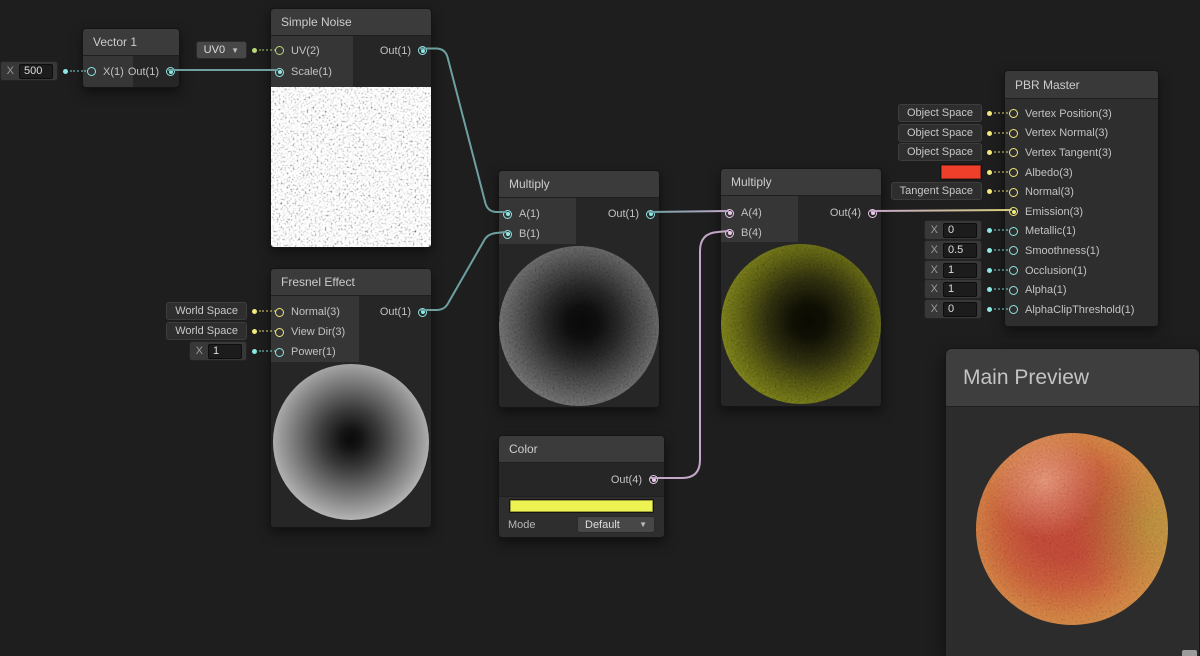  I want to click on main-preview-sphere, so click(1072, 529).